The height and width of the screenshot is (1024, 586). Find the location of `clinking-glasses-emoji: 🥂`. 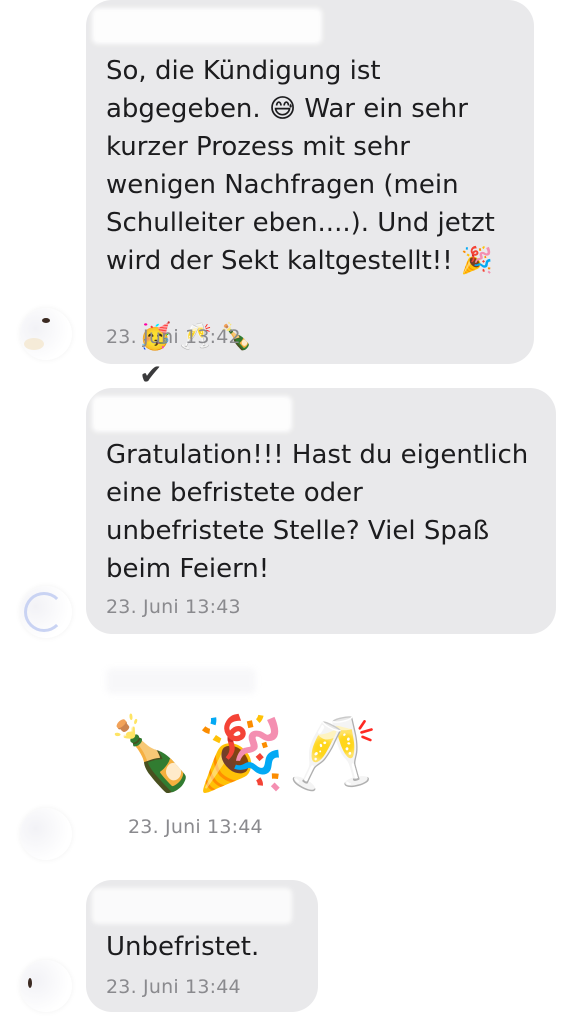

clinking-glasses-emoji: 🥂 is located at coordinates (333, 753).